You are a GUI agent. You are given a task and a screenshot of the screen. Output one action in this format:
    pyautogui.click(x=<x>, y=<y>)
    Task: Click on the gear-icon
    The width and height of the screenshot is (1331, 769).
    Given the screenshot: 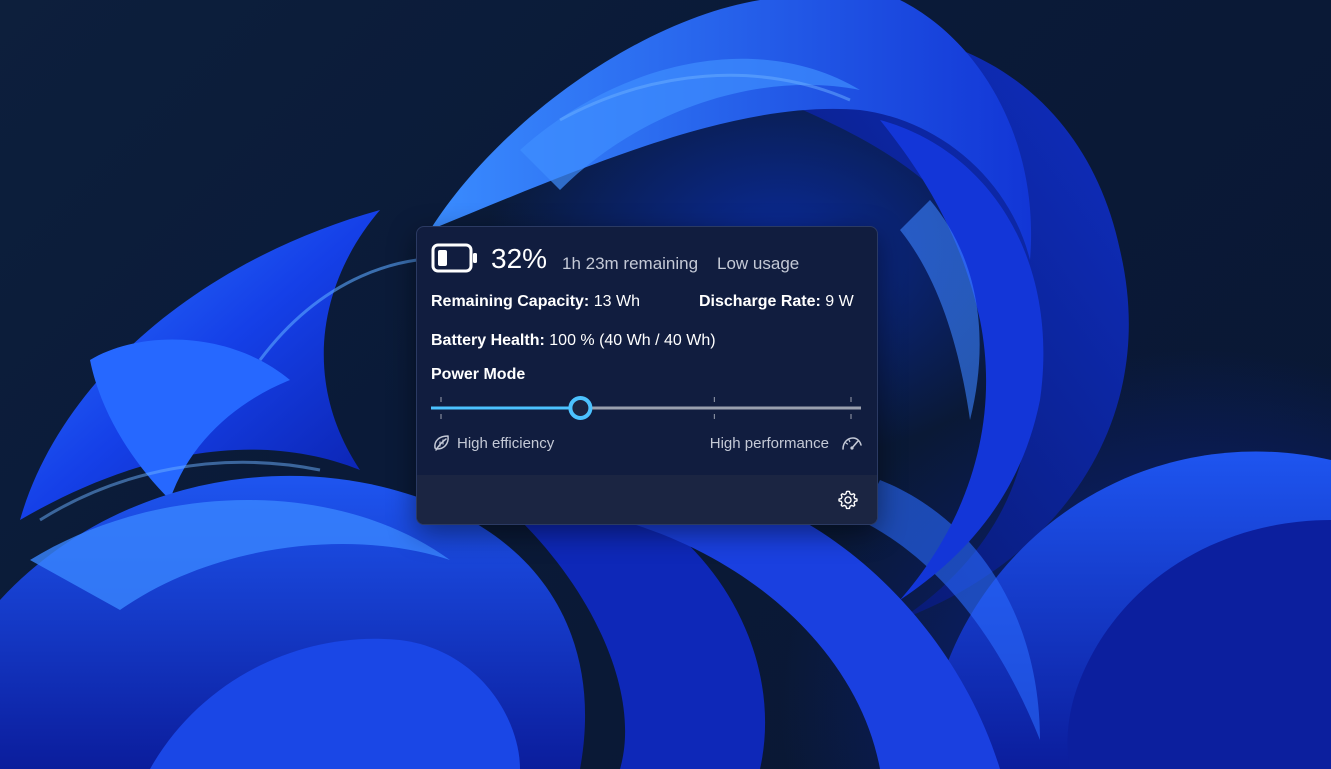 What is the action you would take?
    pyautogui.click(x=848, y=500)
    